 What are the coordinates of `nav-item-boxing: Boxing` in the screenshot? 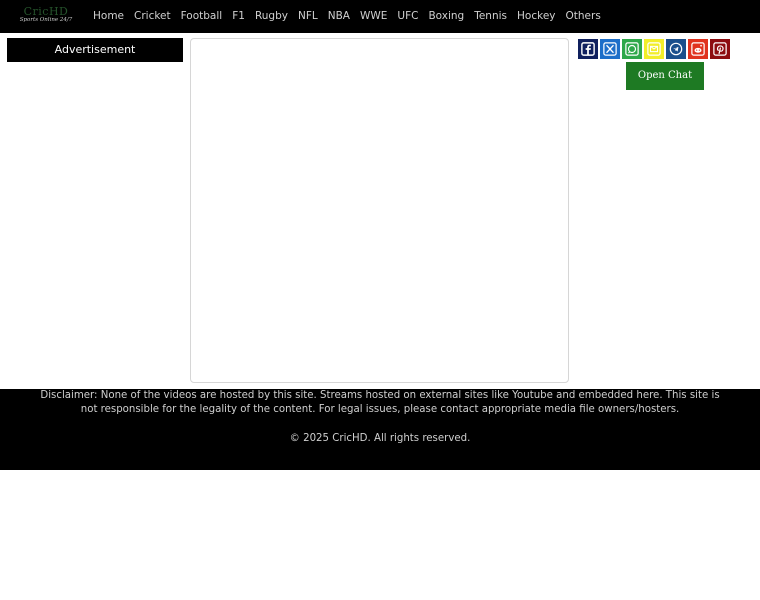 It's located at (446, 16).